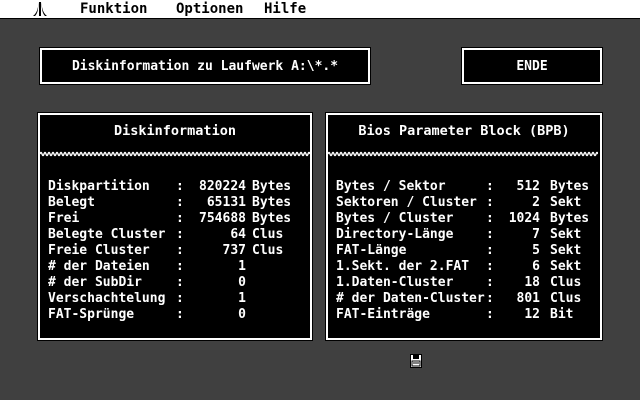 Image resolution: width=640 pixels, height=400 pixels. I want to click on info-row: Belegte Cluster: 64 Clus, so click(175, 235).